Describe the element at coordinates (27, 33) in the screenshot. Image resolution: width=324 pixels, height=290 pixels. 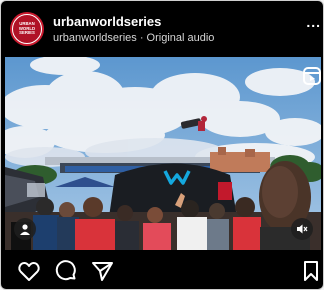
I see `logo-line-3: SERIES` at that location.